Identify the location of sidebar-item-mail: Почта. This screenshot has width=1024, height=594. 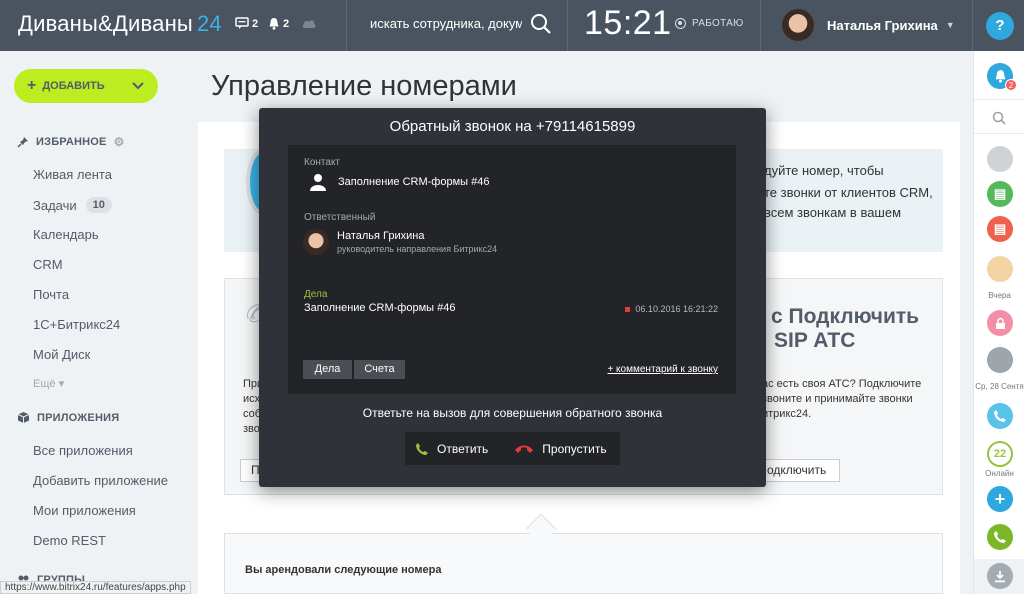
(51, 294).